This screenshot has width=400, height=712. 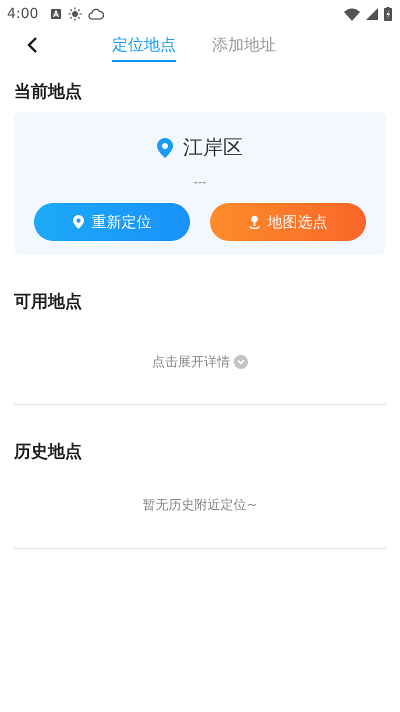 What do you see at coordinates (48, 452) in the screenshot?
I see `section-title: 历史地点` at bounding box center [48, 452].